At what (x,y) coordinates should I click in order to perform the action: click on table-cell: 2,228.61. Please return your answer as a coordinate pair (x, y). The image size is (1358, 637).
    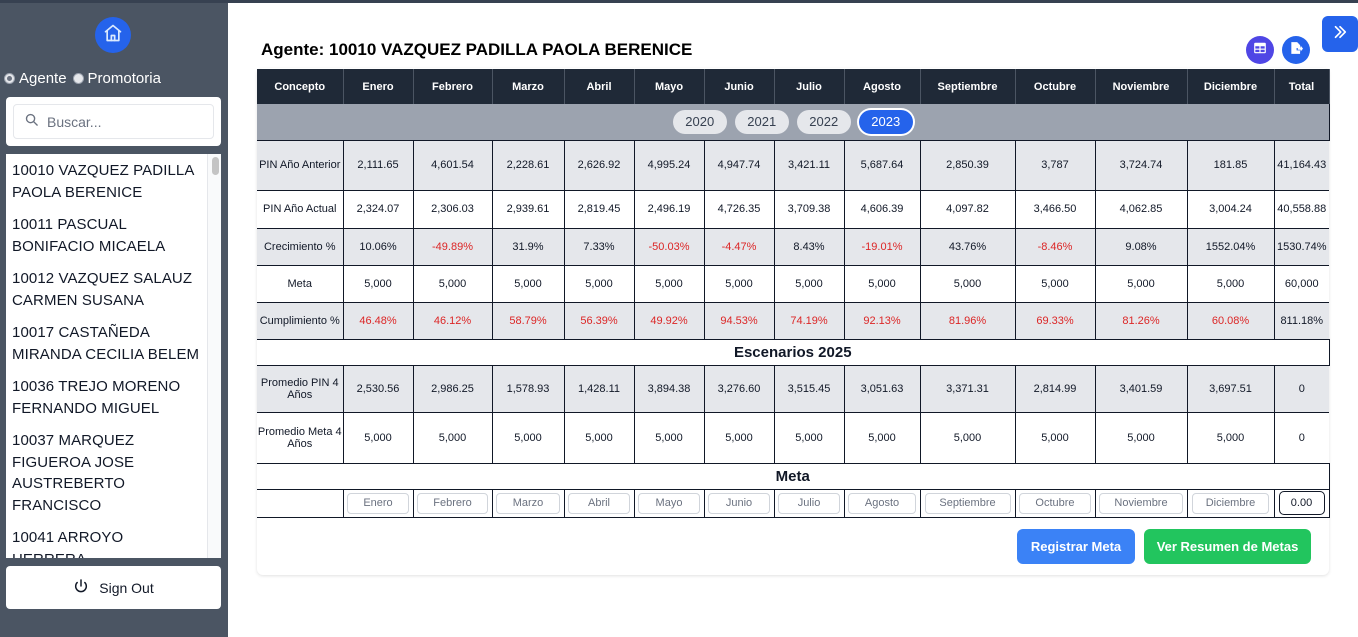
    Looking at the image, I should click on (528, 165).